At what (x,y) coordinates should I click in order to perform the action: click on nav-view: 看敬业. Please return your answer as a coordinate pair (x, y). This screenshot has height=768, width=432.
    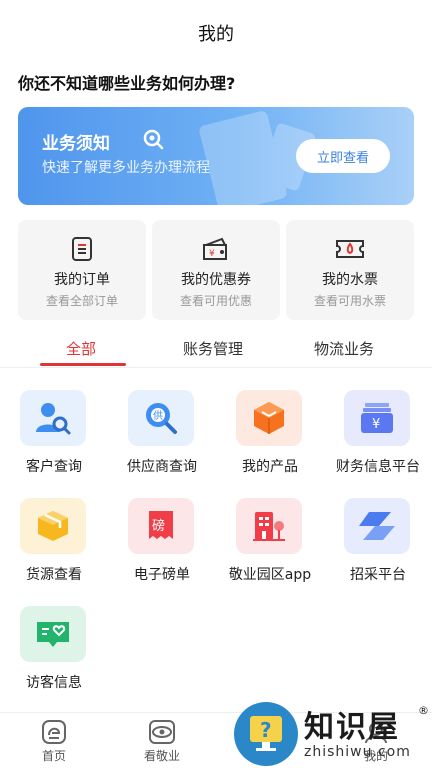
    Looking at the image, I should click on (162, 740).